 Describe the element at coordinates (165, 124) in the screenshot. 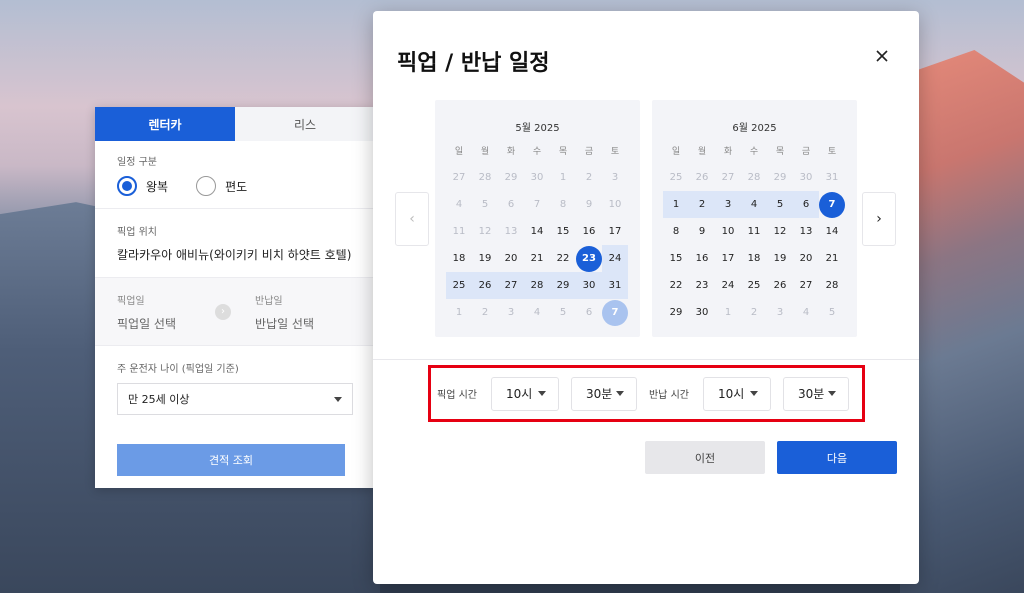

I see `tab-rentacar: 렌터카` at that location.